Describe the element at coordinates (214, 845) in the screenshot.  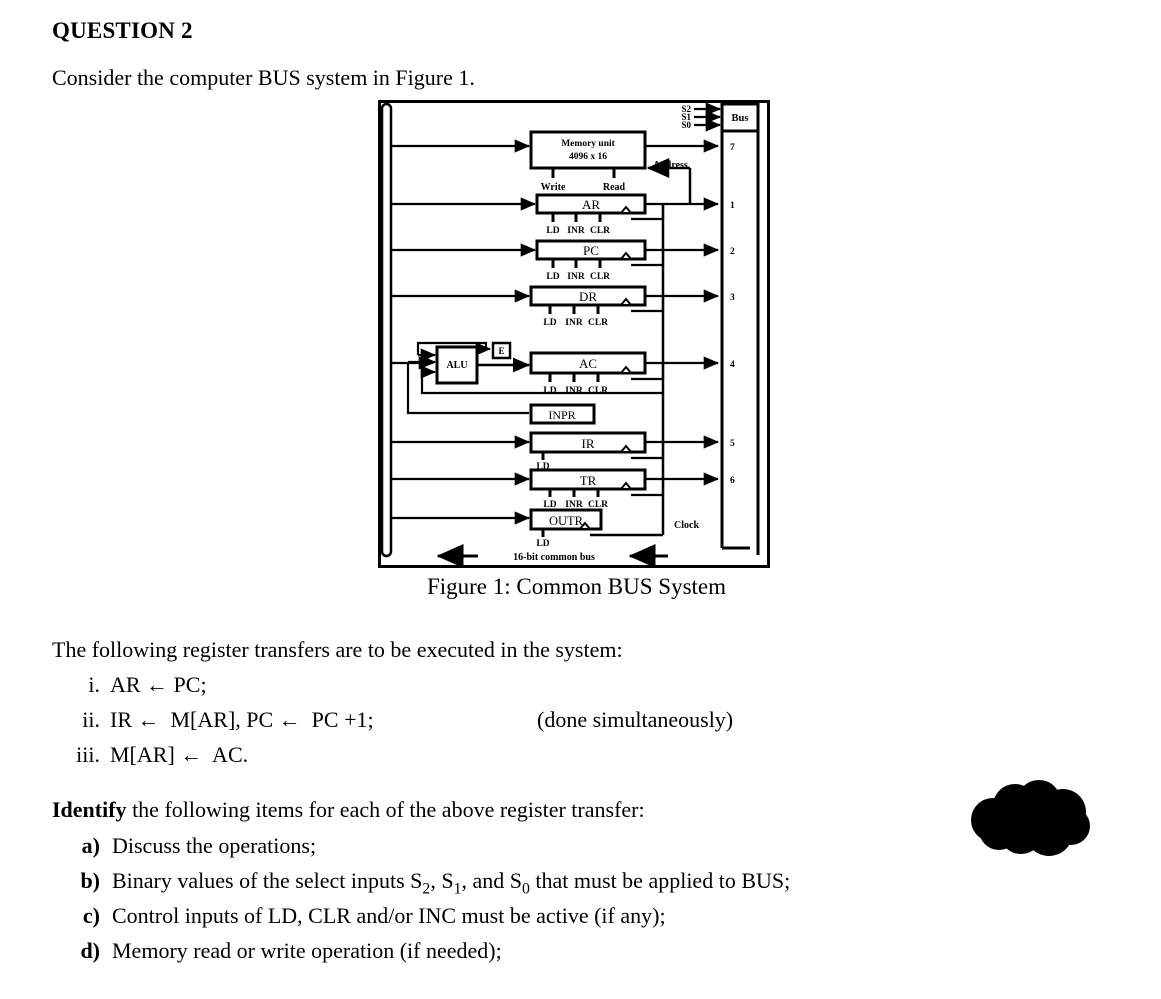
I see `identify-text-a: Discuss the operations;` at that location.